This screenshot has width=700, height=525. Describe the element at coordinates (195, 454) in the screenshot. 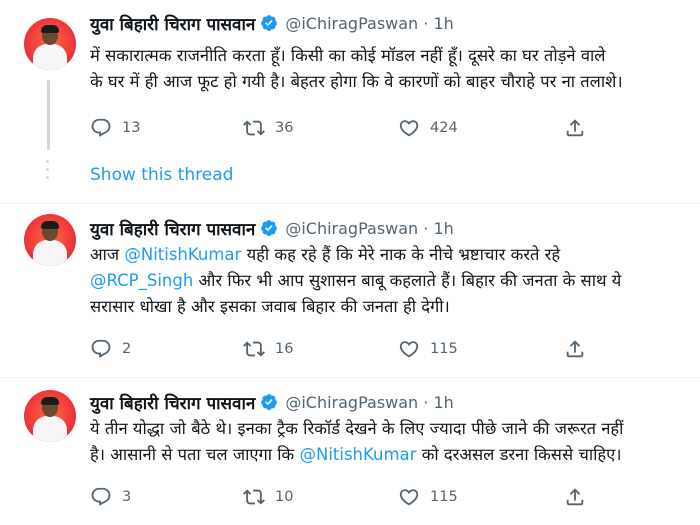

I see `text-segment: है। आसानी से पता चल जाएगा कि` at that location.